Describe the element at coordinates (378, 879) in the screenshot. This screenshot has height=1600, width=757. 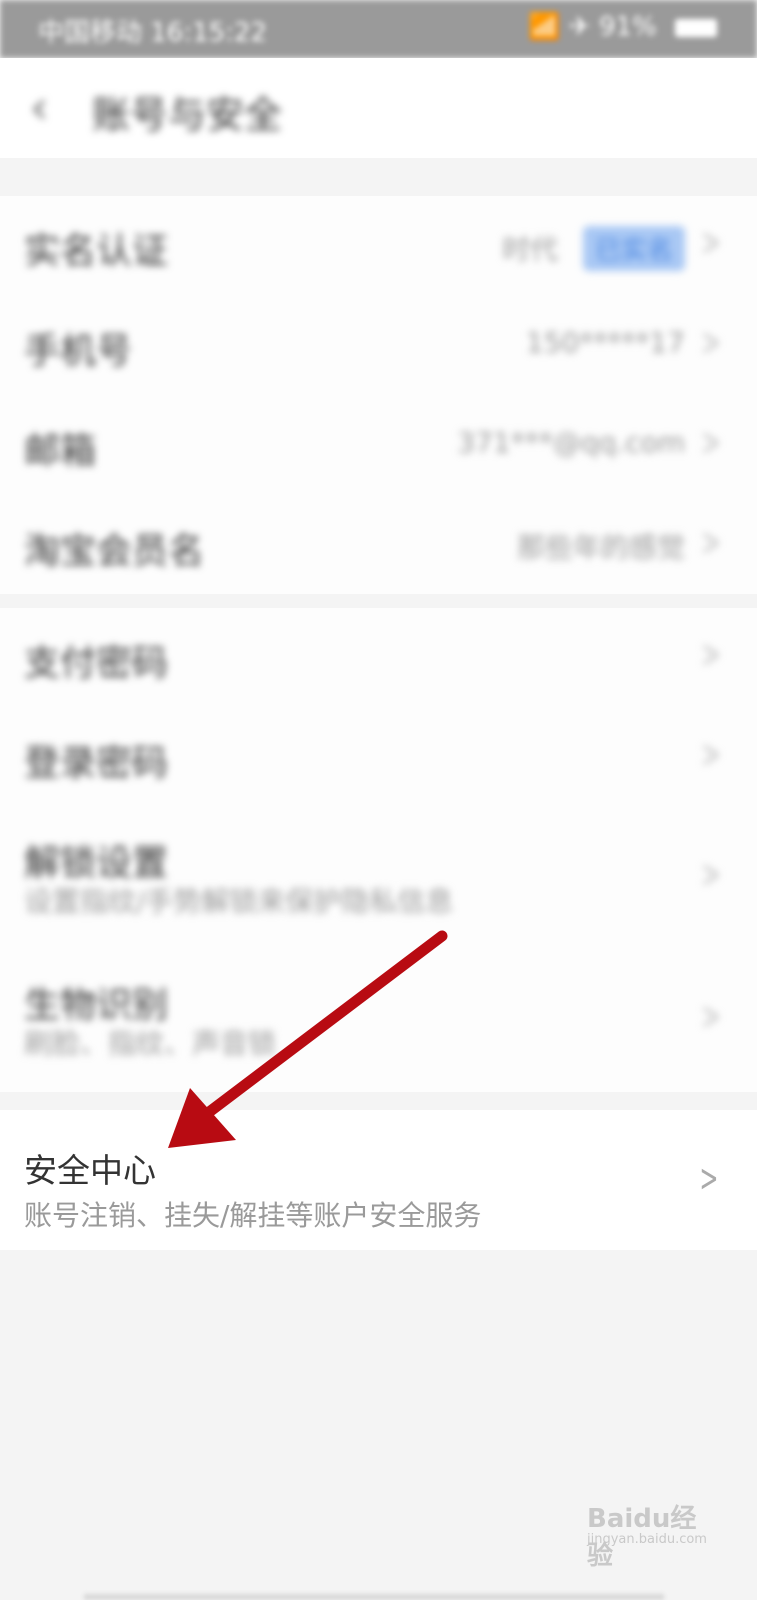
I see `row-unlock-settings: 解锁设置 设置指纹/手势解锁来保护隐私信息 >` at that location.